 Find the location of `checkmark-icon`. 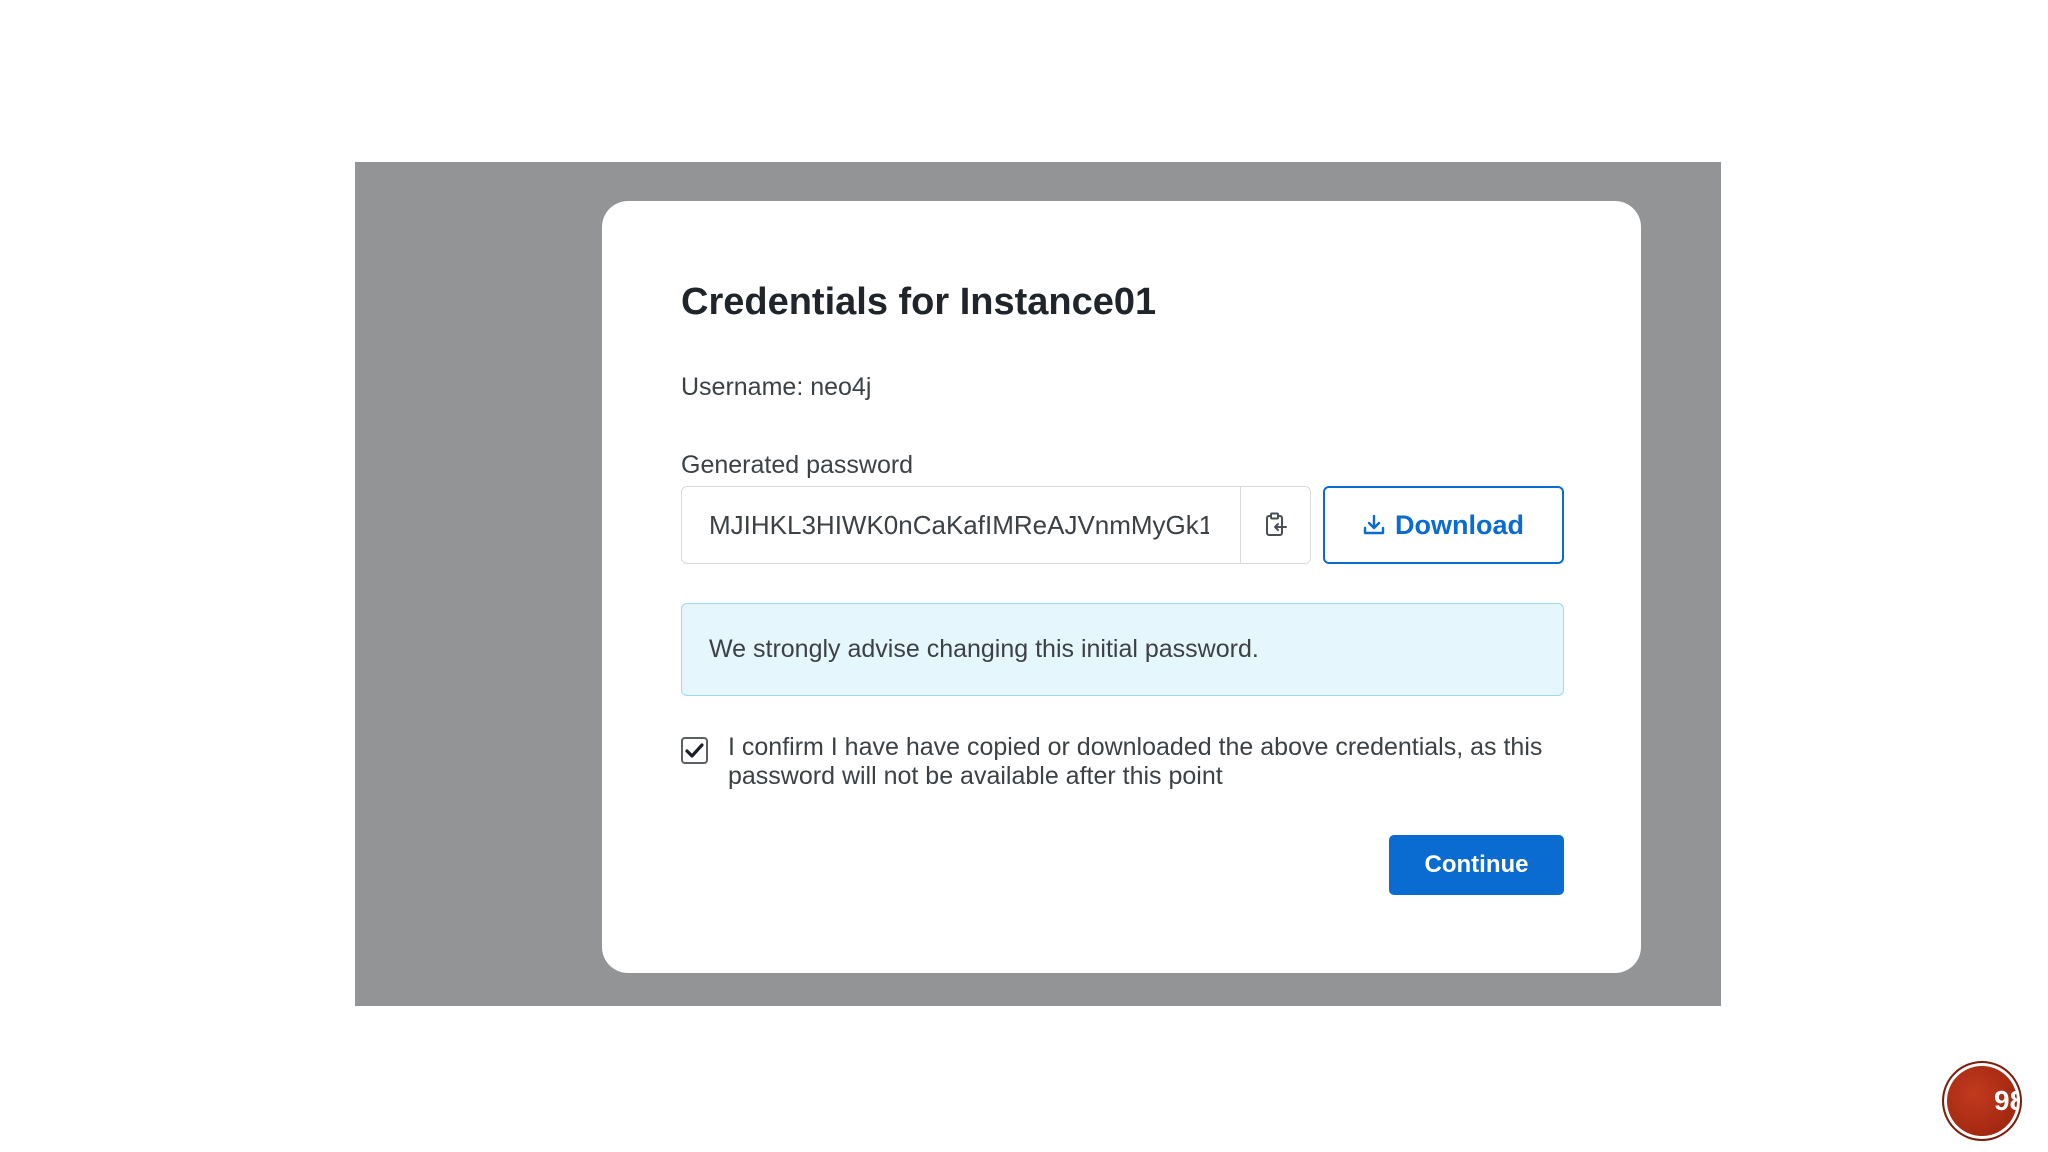

checkmark-icon is located at coordinates (694, 750).